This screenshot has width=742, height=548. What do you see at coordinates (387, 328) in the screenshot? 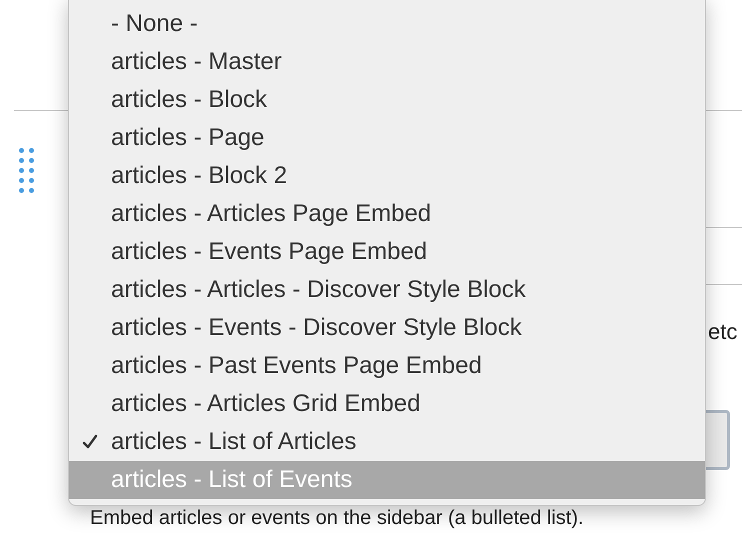
I see `menu-item: articles - Events - Discover Style Block` at bounding box center [387, 328].